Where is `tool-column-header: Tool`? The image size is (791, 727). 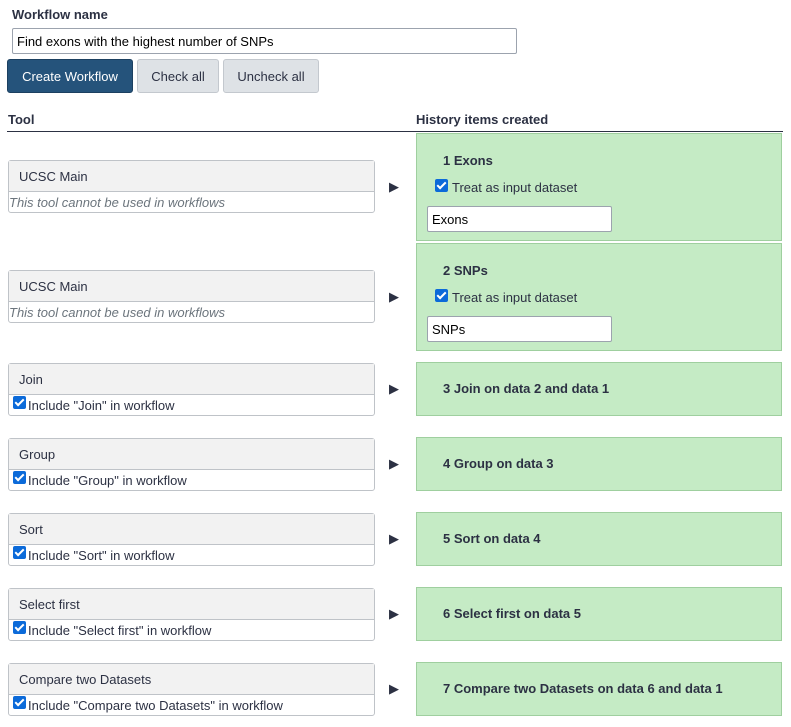 tool-column-header: Tool is located at coordinates (21, 119).